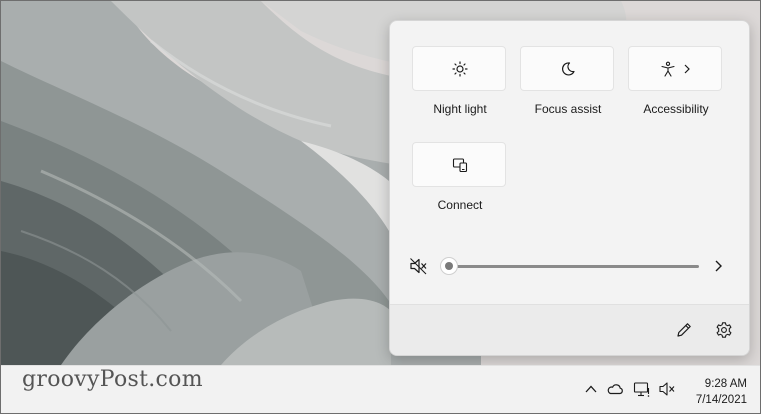  I want to click on chevron-up-icon, so click(591, 389).